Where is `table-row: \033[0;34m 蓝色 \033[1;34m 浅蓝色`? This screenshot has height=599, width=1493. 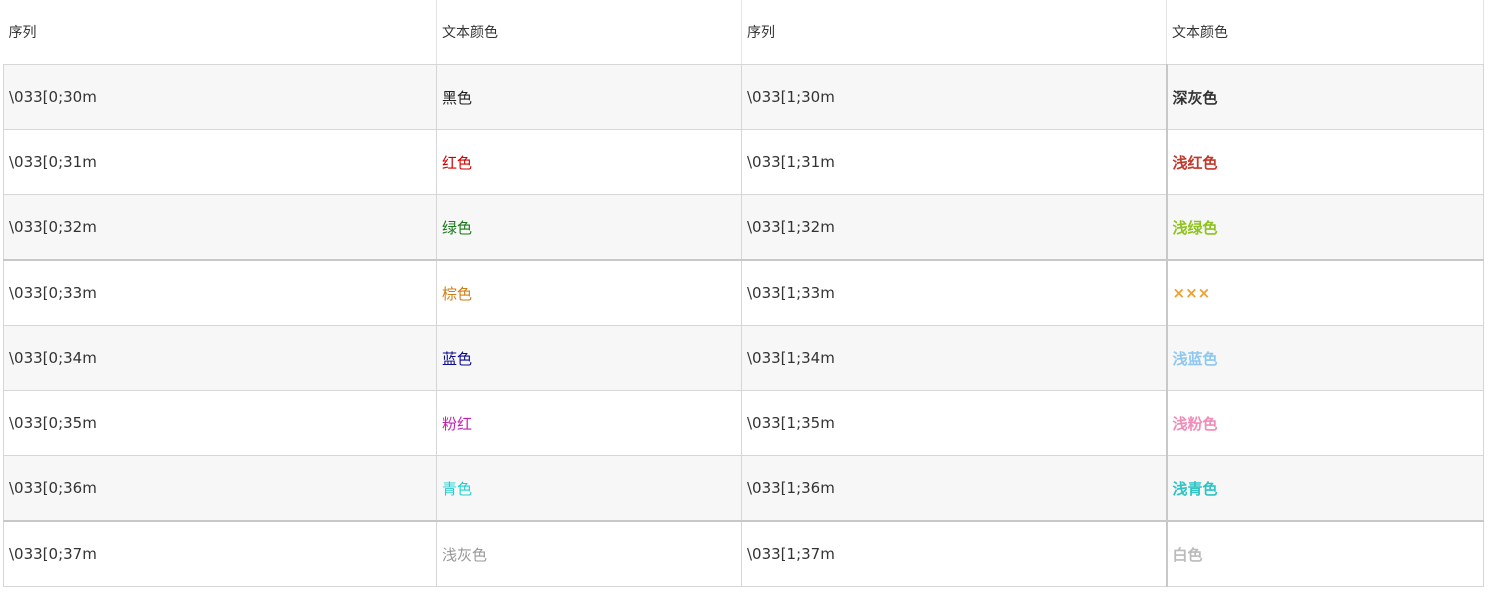
table-row: \033[0;34m 蓝色 \033[1;34m 浅蓝色 is located at coordinates (743, 358).